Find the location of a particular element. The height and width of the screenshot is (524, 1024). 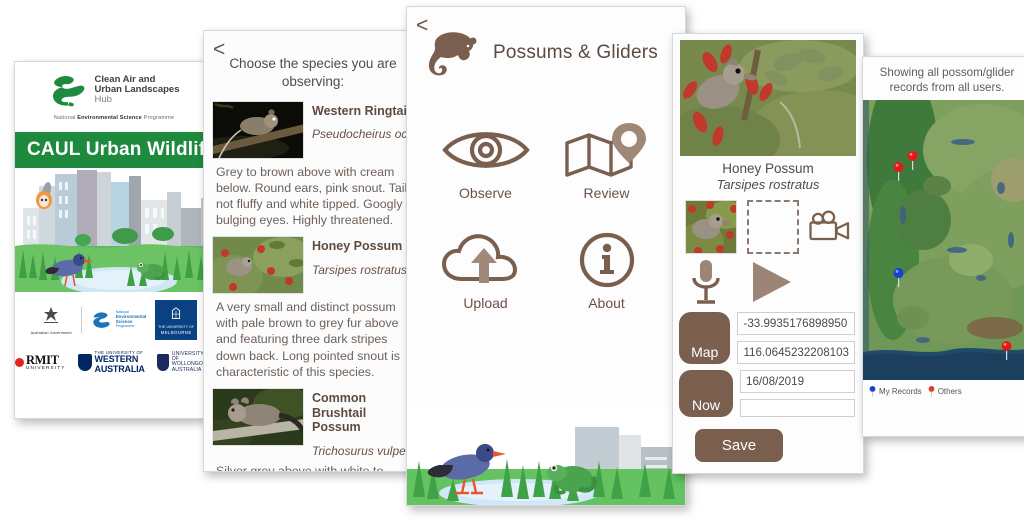

menu-tile-upload: Upload is located at coordinates (485, 271).